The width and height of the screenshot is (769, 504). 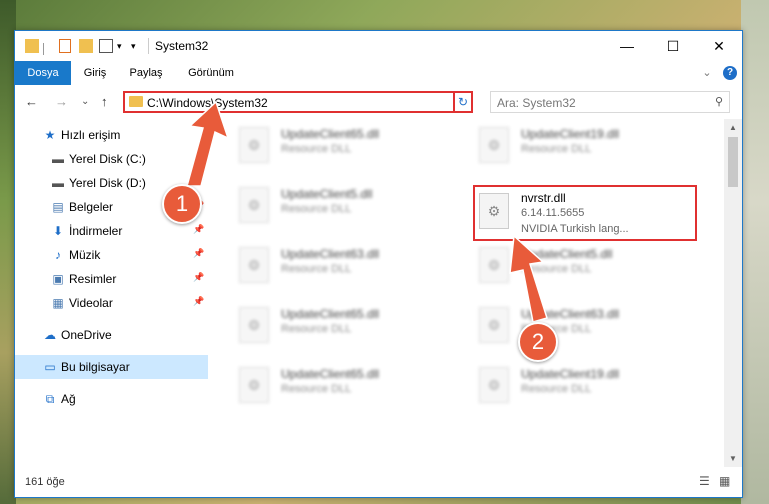 I want to click on music-icon: ♪, so click(x=58, y=255).